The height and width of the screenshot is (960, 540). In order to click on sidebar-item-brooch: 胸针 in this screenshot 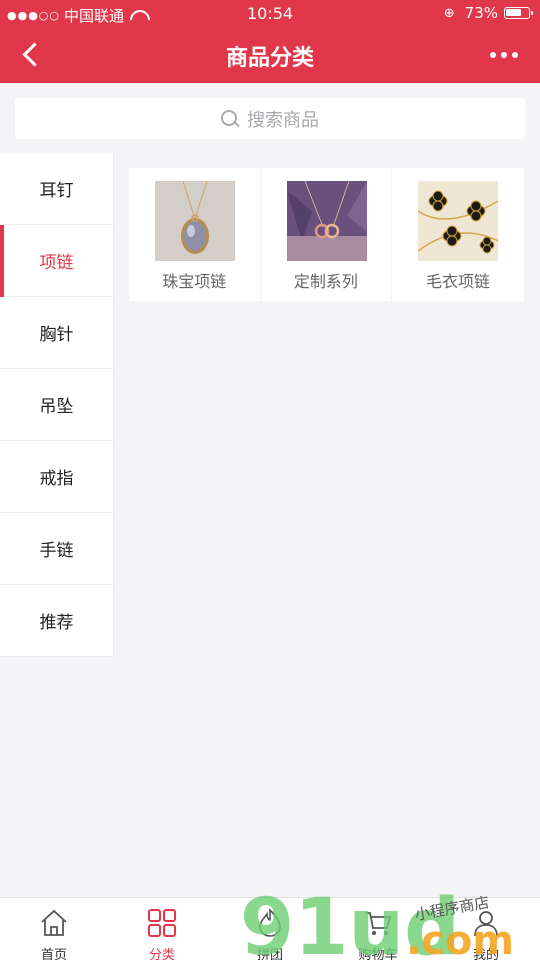, I will do `click(56, 333)`.